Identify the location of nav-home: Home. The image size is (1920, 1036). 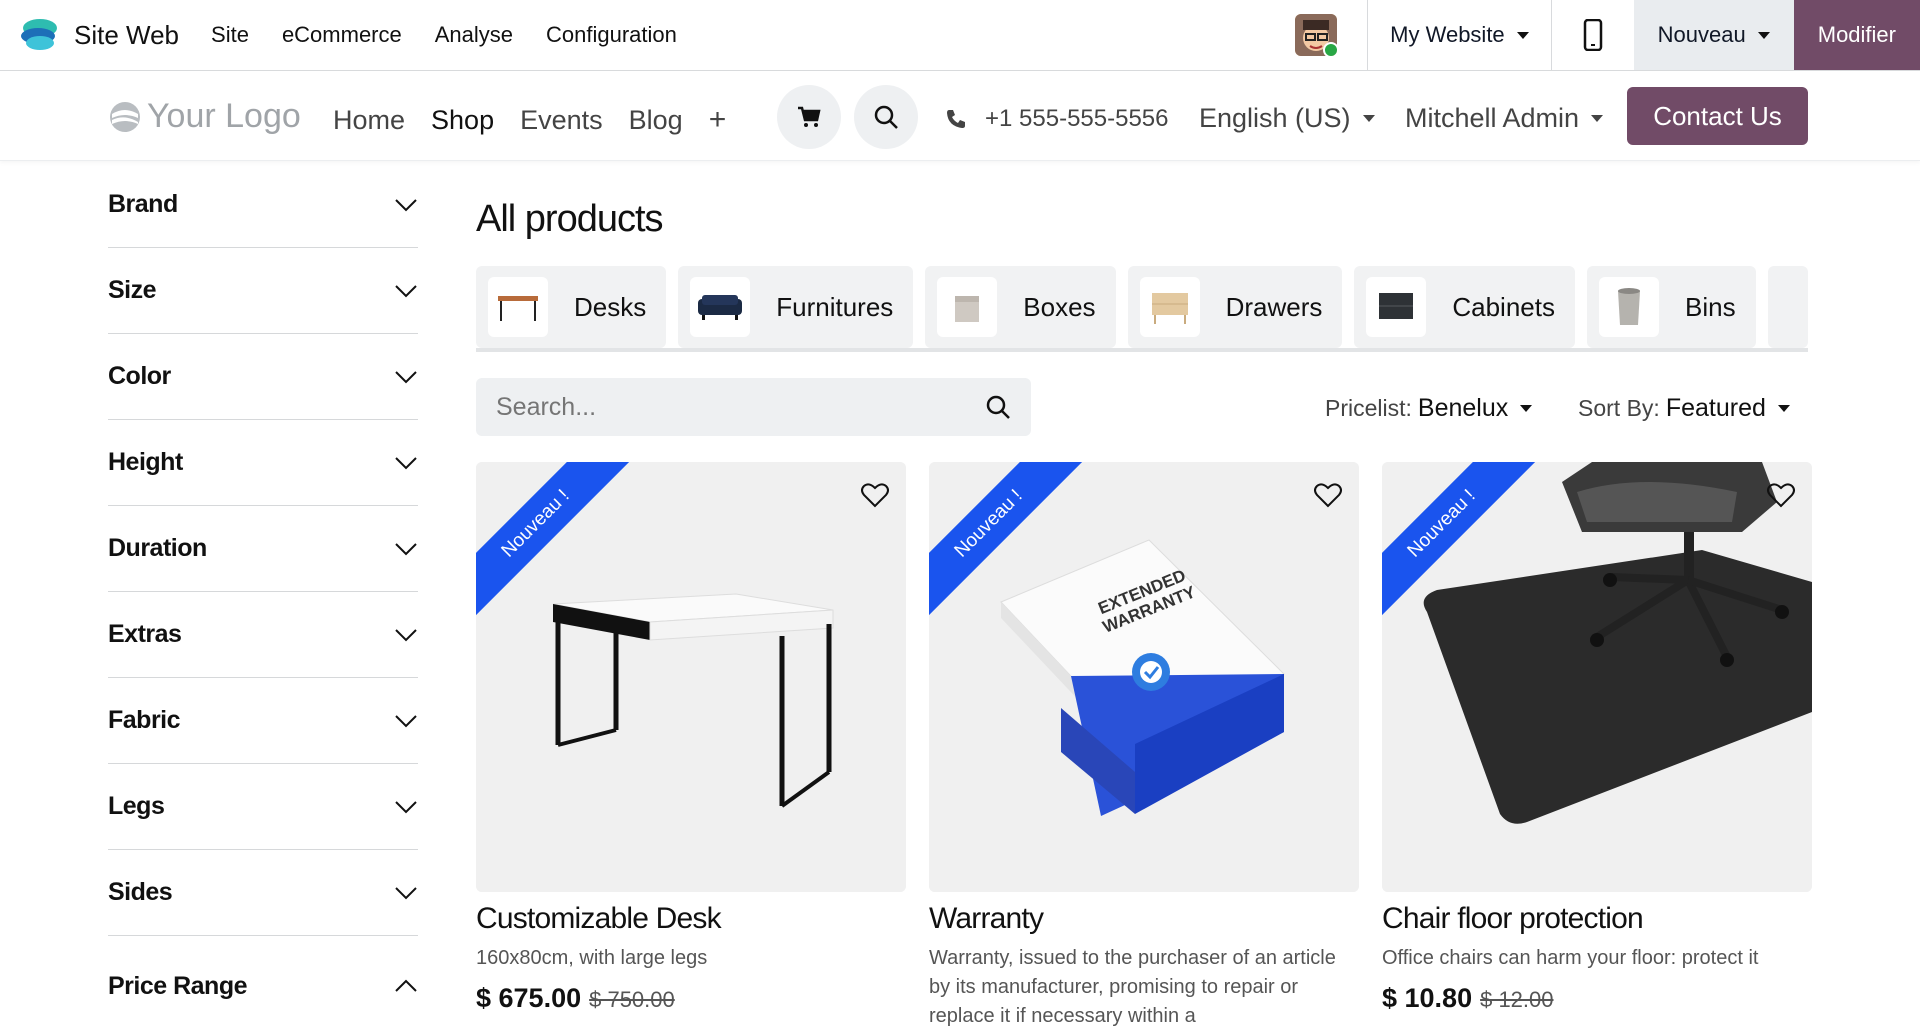
(369, 120).